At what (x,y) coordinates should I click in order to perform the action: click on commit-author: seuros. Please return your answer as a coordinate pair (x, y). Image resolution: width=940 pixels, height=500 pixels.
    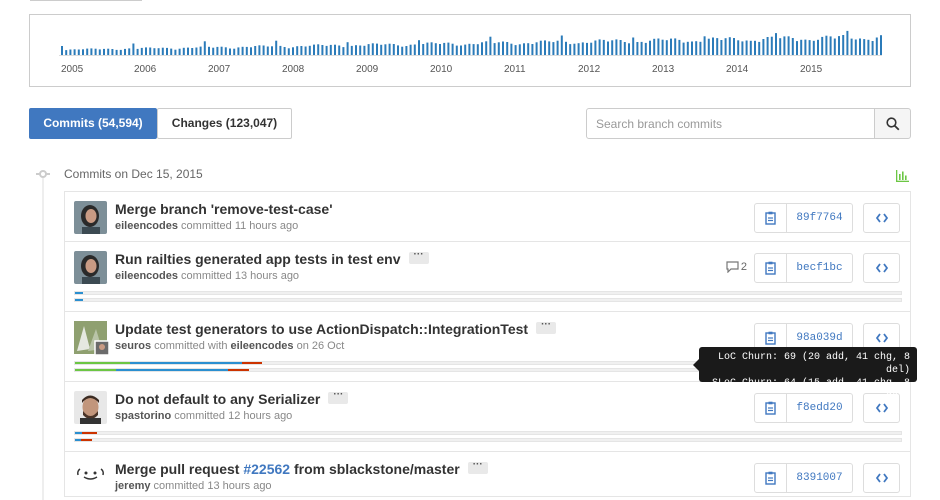
    Looking at the image, I should click on (133, 346).